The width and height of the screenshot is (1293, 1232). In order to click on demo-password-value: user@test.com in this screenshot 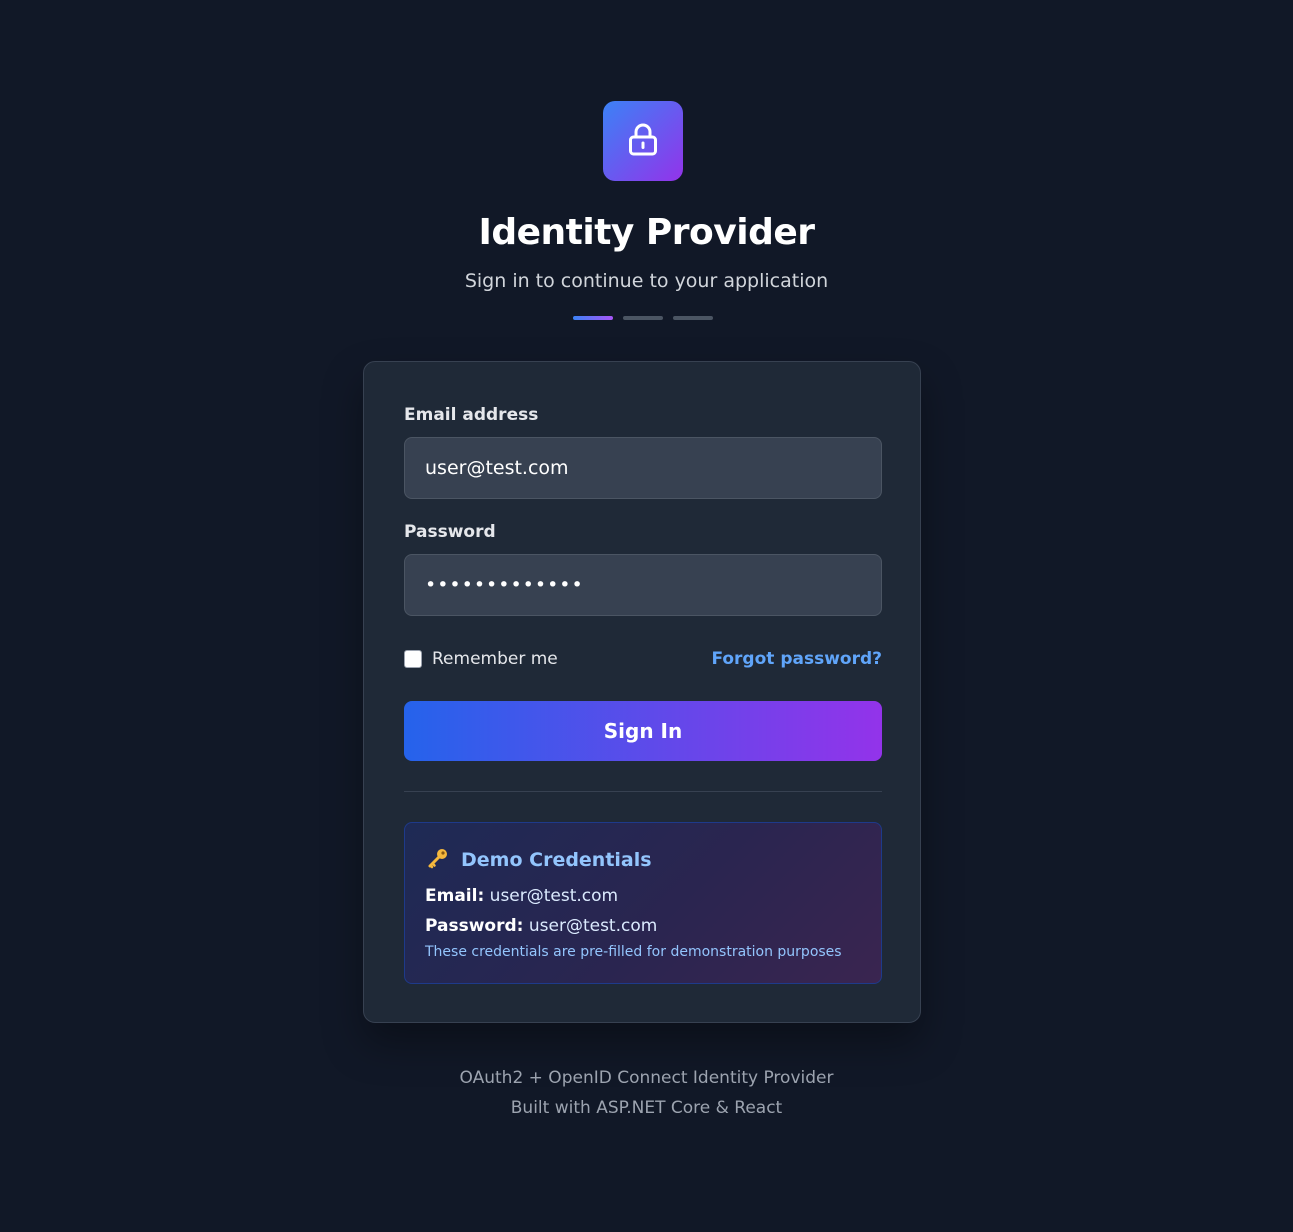, I will do `click(593, 926)`.